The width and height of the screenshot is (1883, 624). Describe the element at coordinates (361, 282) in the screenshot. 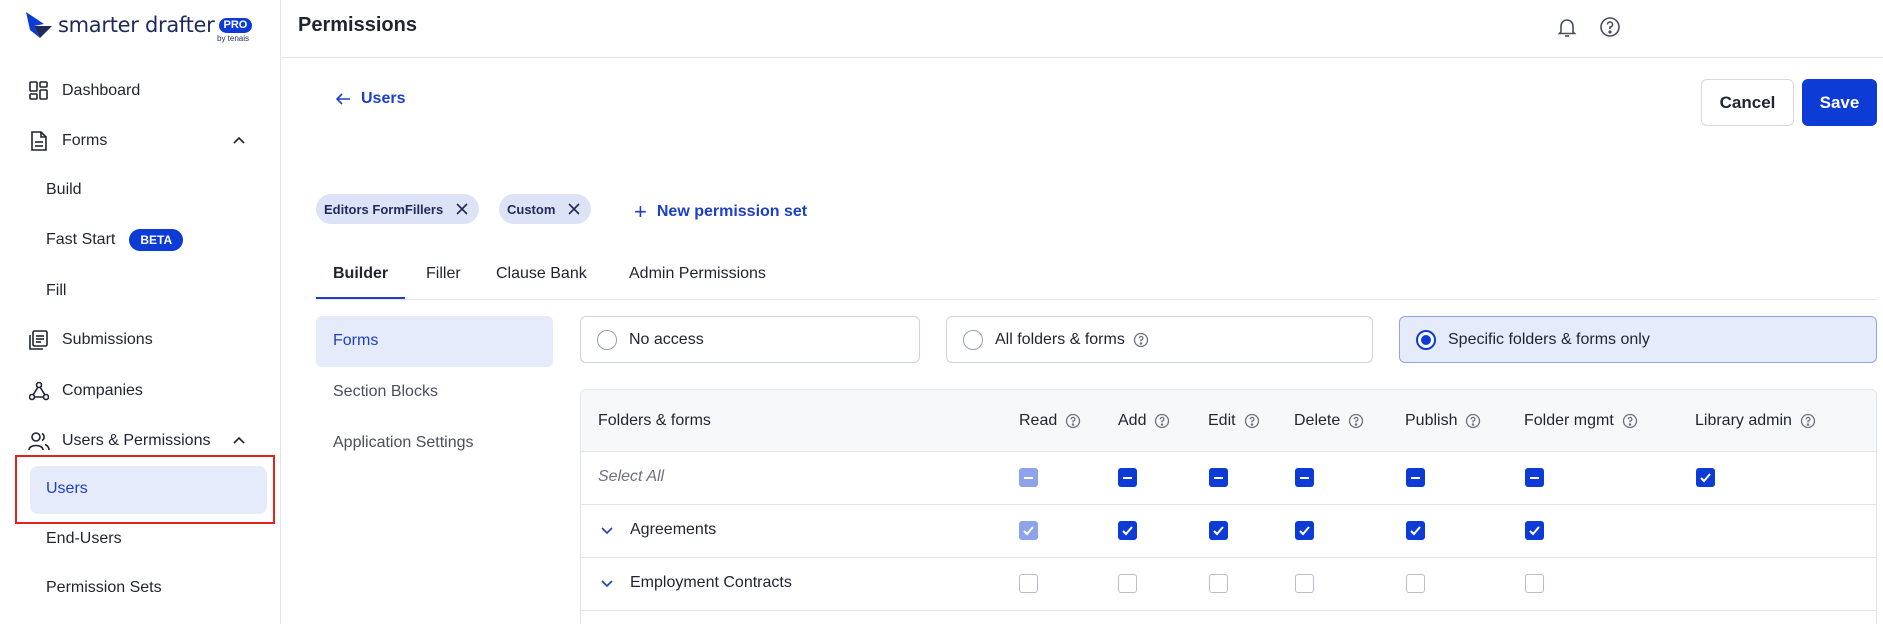

I see `tab-builder: Builder` at that location.